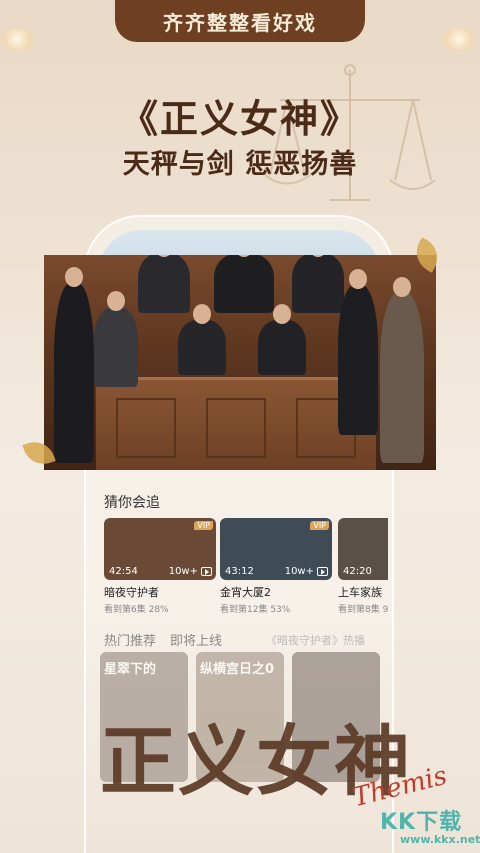 The width and height of the screenshot is (480, 853). What do you see at coordinates (136, 610) in the screenshot?
I see `card-progress: 看到第6集 28%` at bounding box center [136, 610].